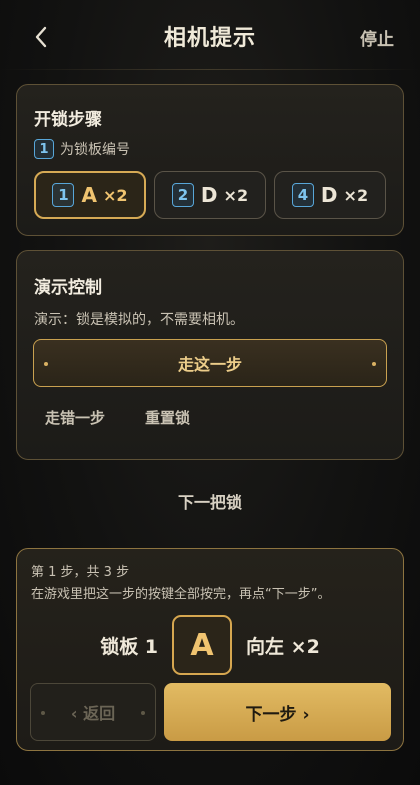 This screenshot has height=785, width=420. I want to click on step-key: A, so click(89, 195).